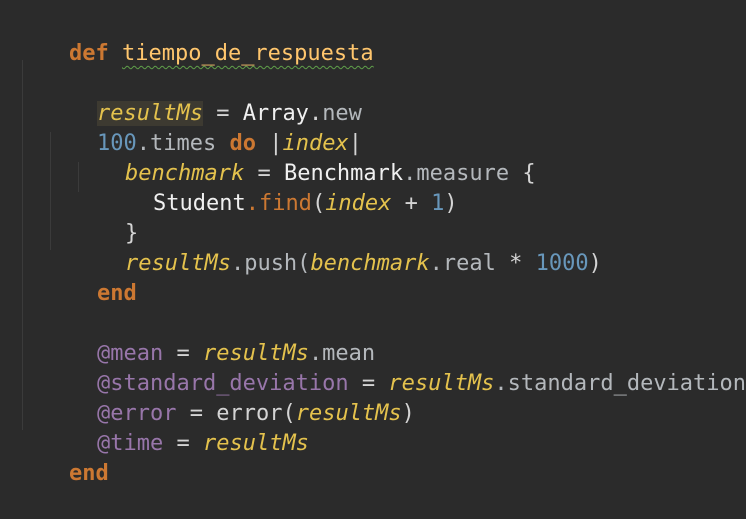  Describe the element at coordinates (199, 203) in the screenshot. I see `class-name: Student` at that location.